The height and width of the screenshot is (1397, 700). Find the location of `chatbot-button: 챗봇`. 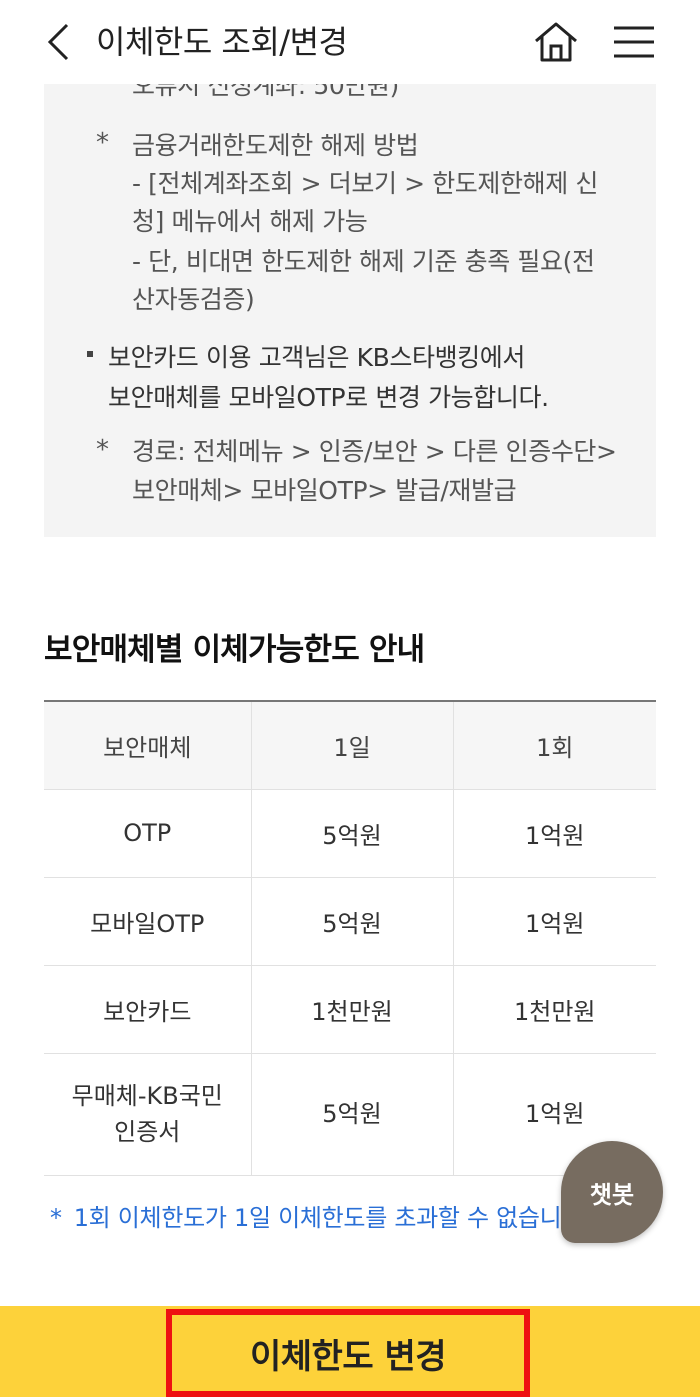

chatbot-button: 챗봇 is located at coordinates (612, 1192).